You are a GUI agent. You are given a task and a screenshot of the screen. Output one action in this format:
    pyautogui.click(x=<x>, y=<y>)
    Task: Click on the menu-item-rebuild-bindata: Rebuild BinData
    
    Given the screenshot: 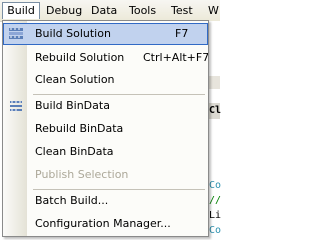 What is the action you would take?
    pyautogui.click(x=105, y=129)
    